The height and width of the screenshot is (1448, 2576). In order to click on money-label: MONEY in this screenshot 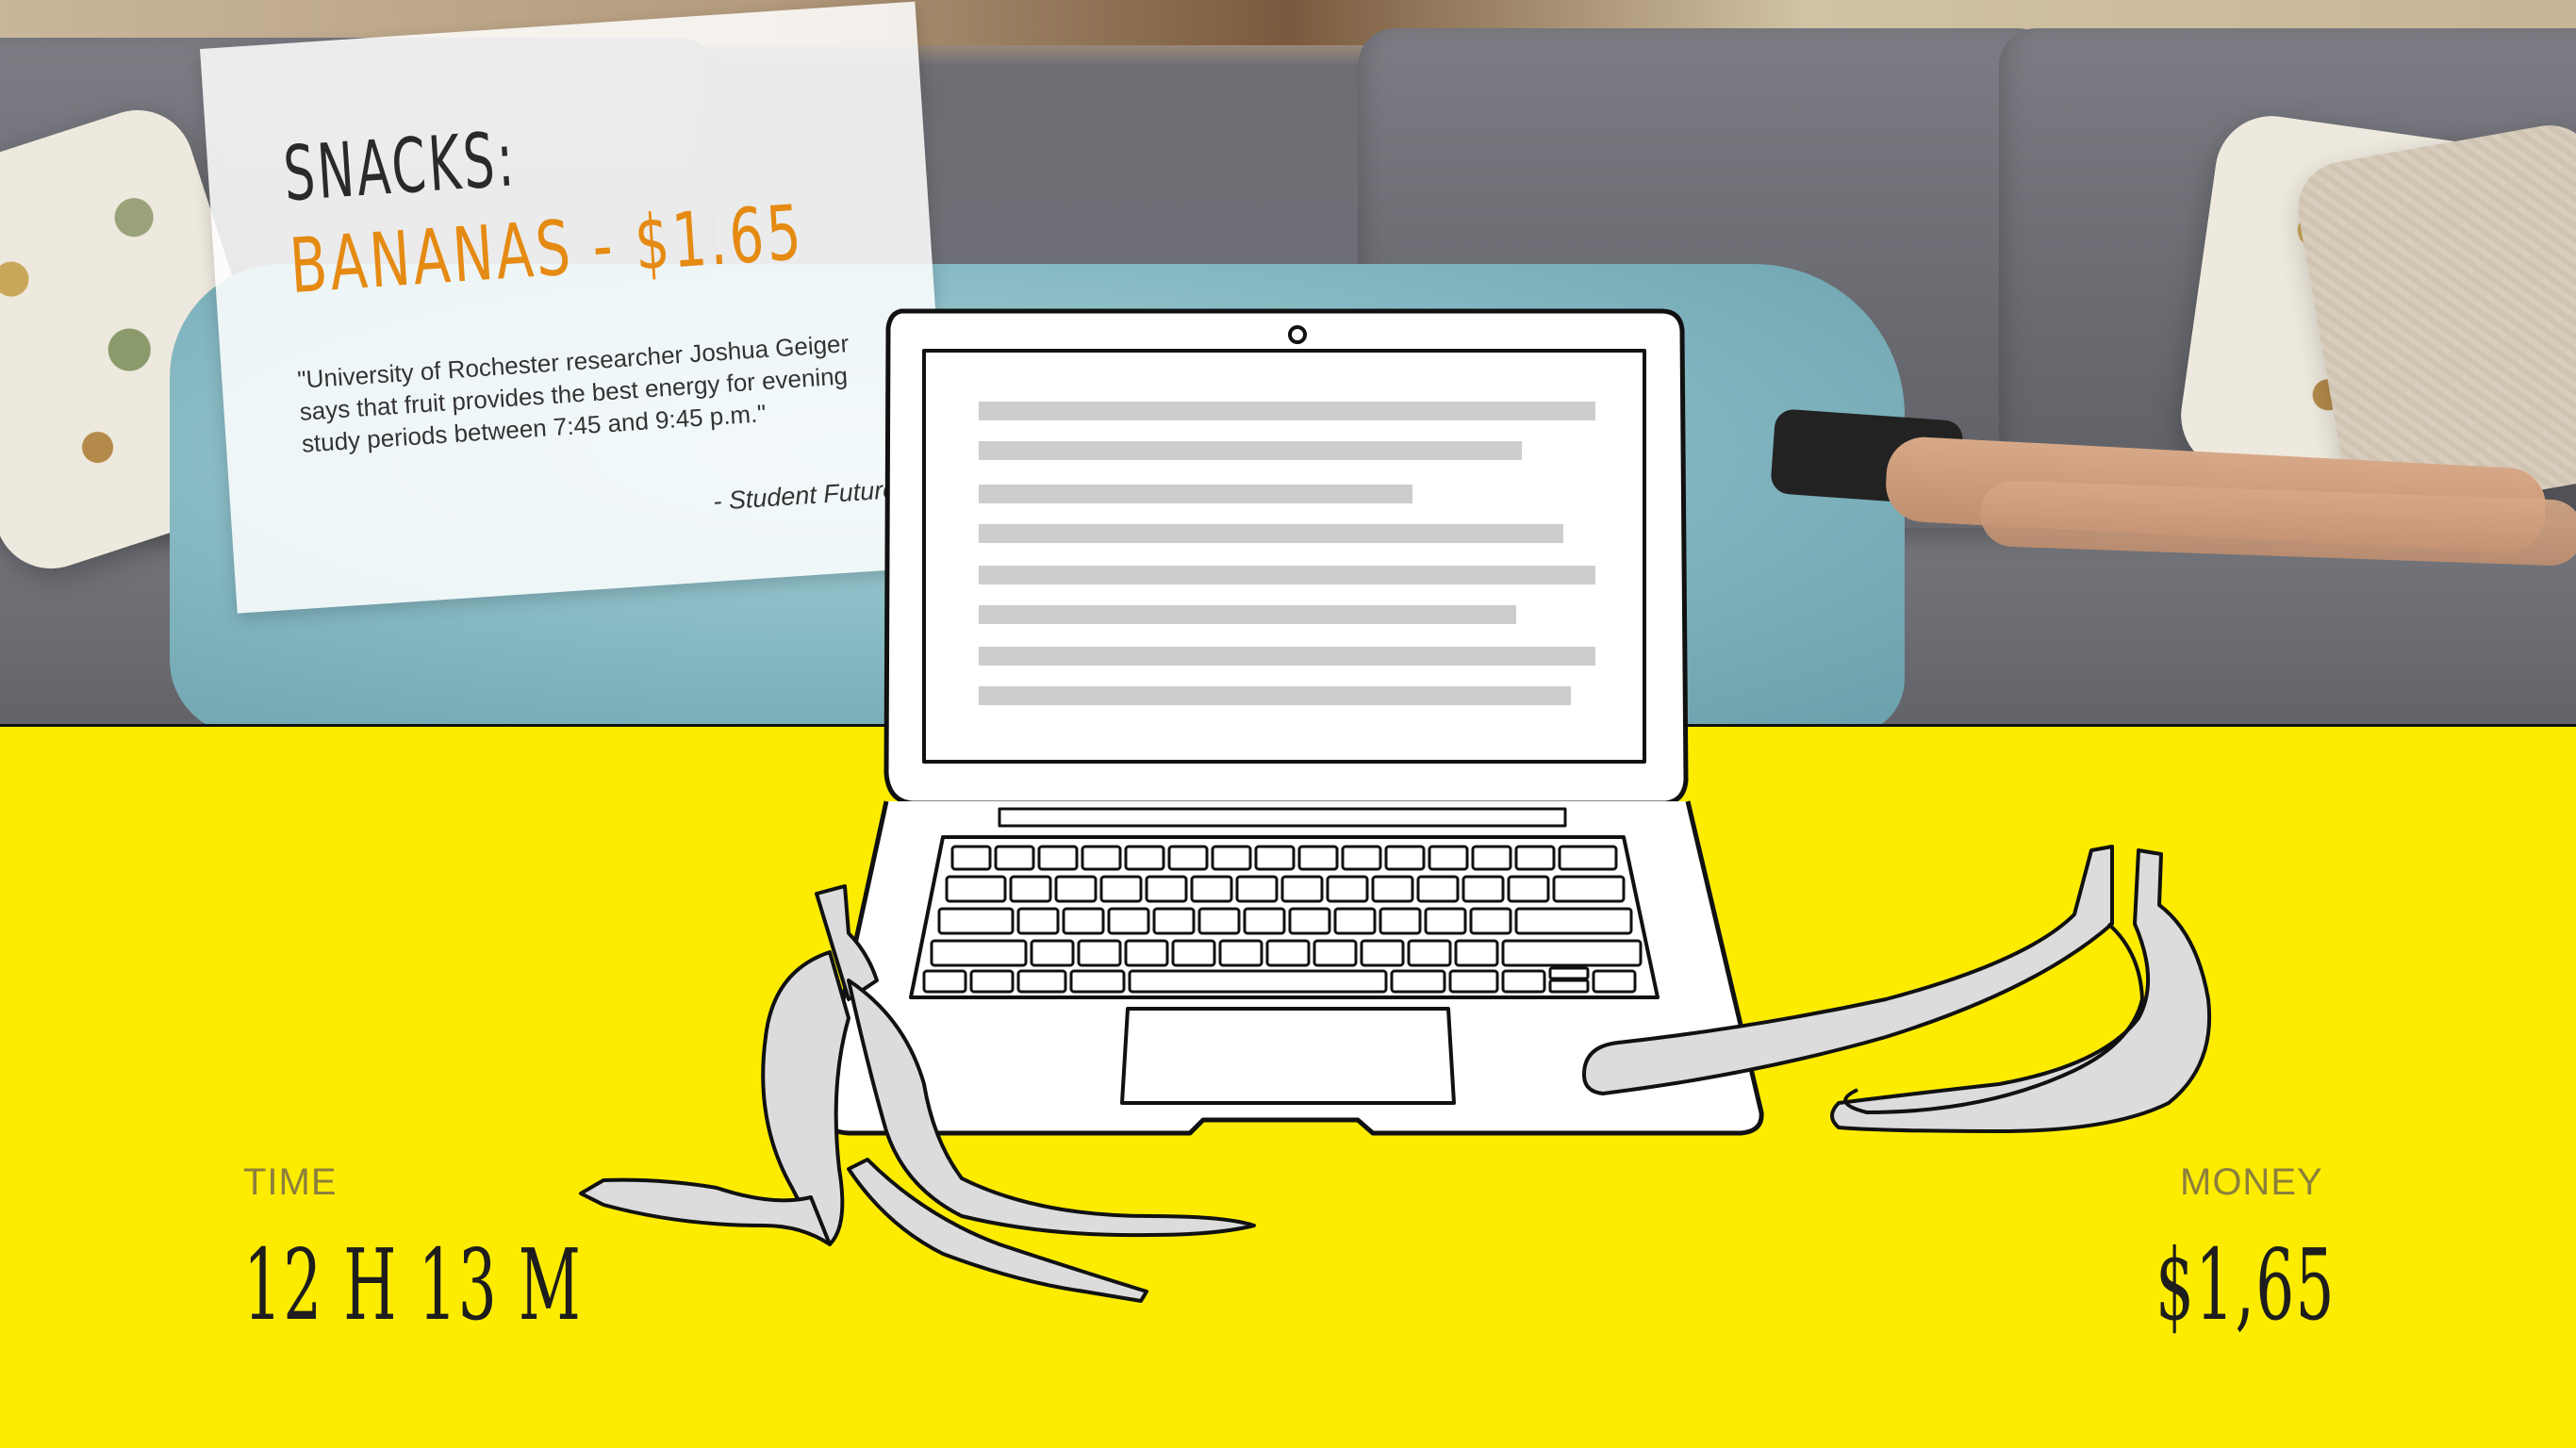, I will do `click(2251, 1182)`.